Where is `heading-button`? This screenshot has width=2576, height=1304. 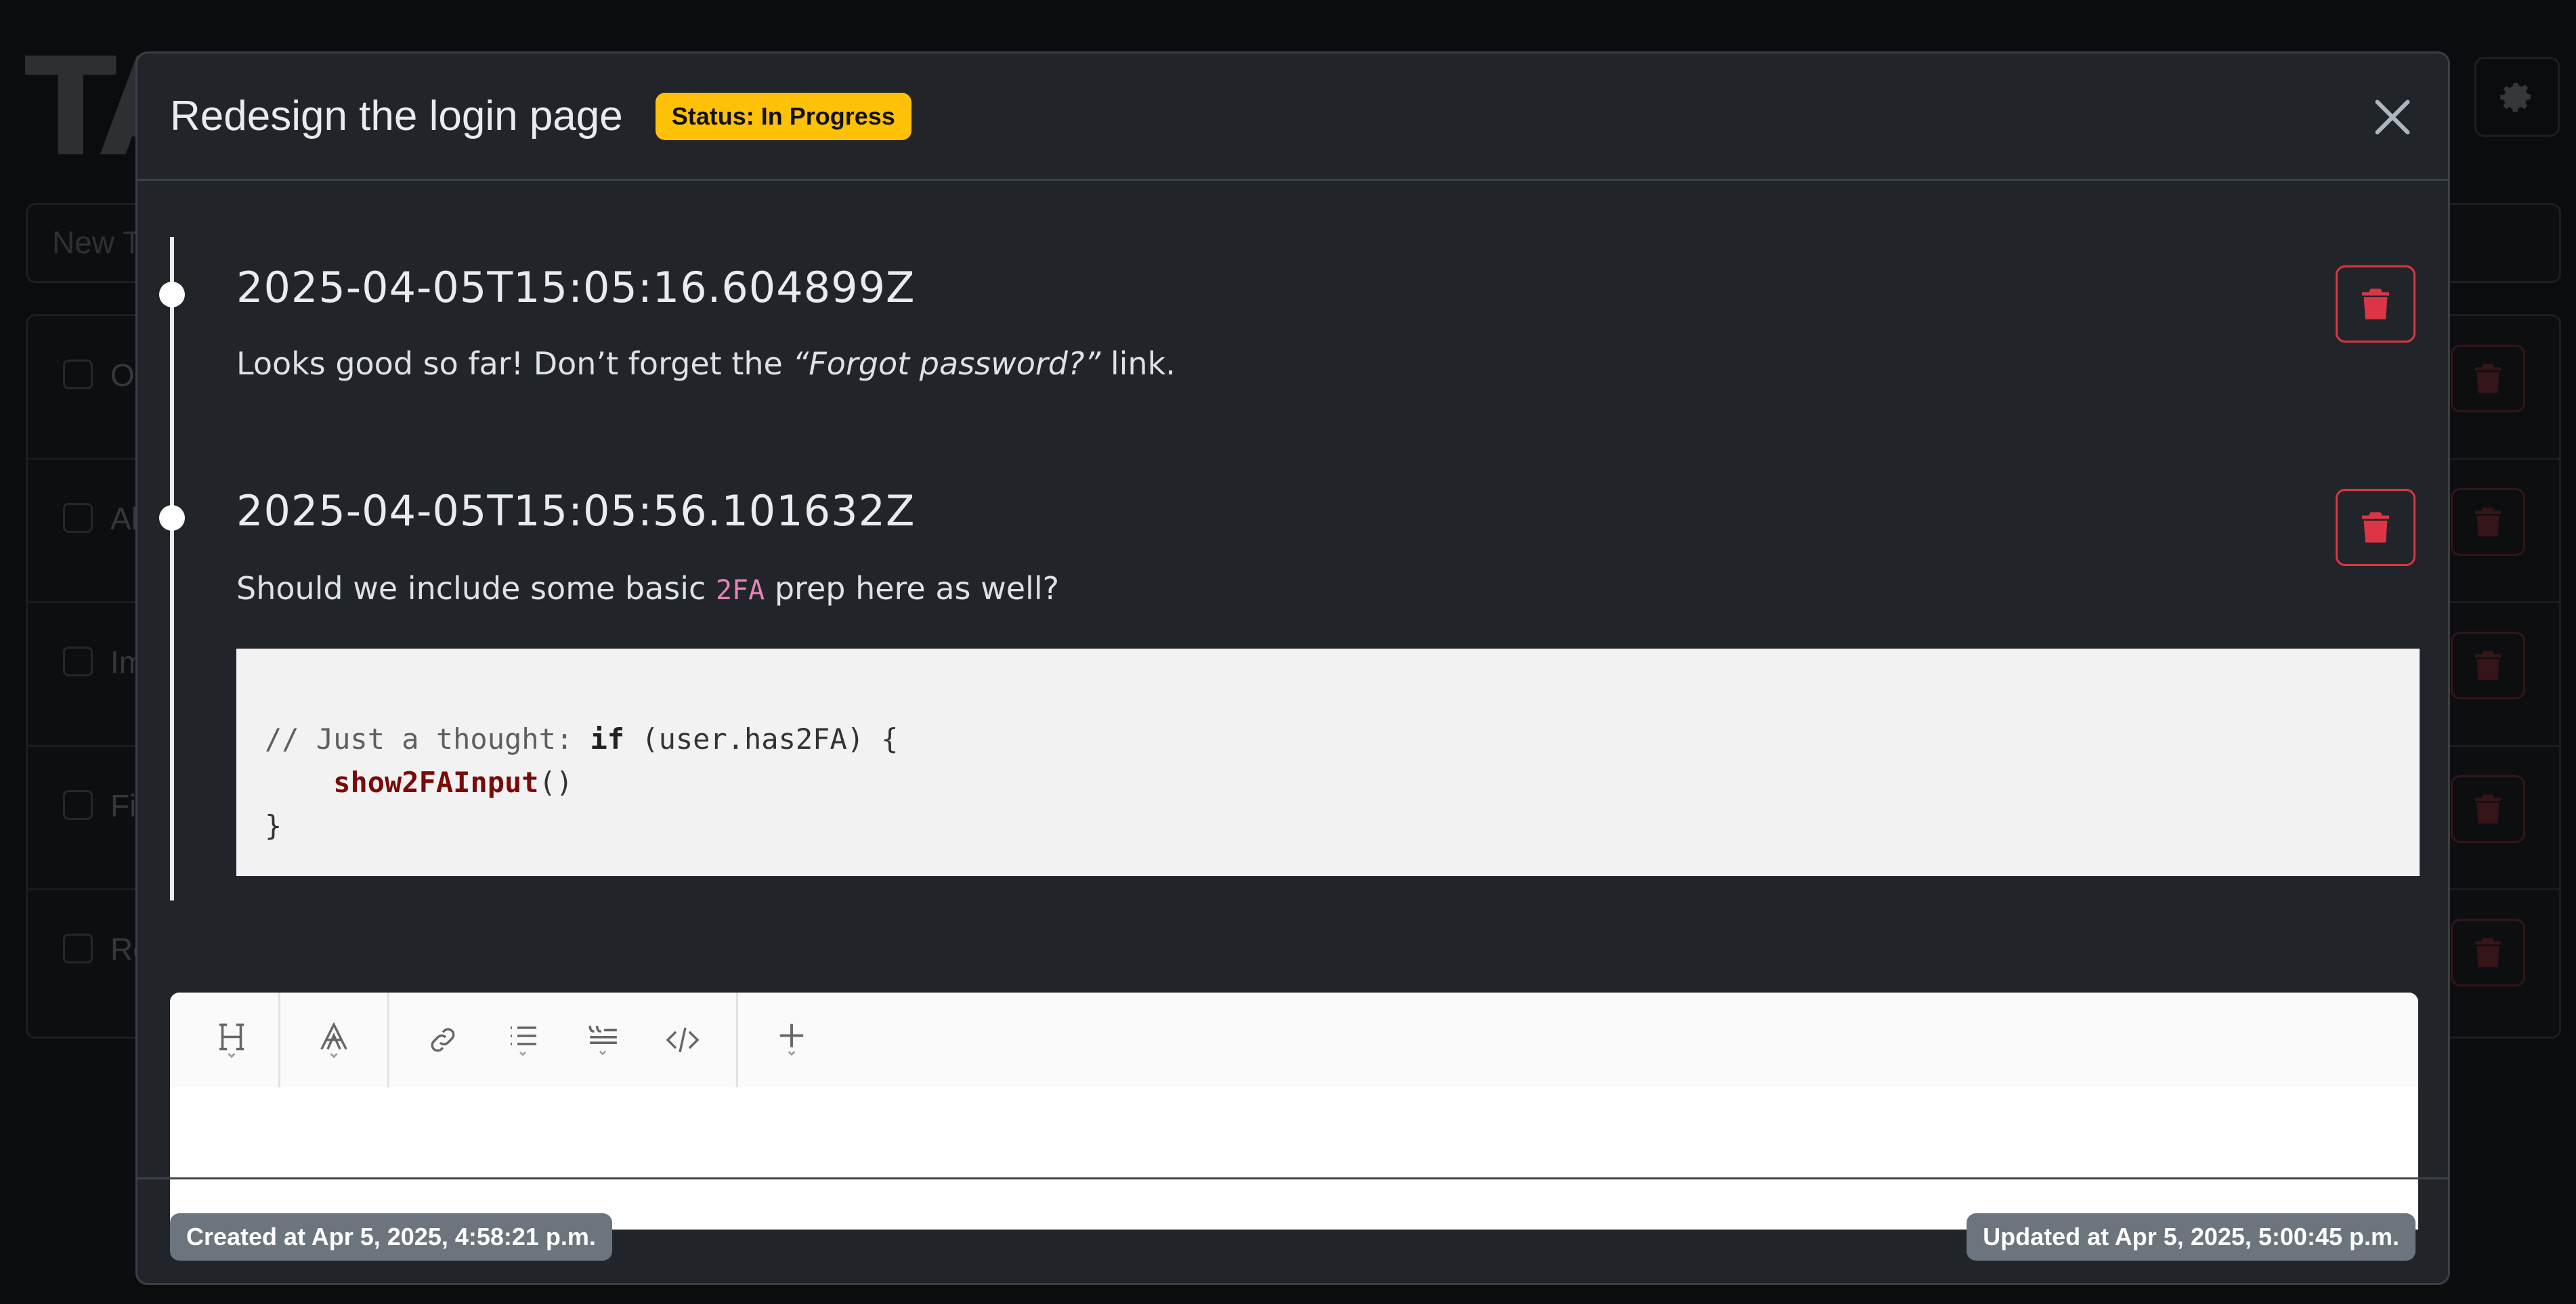 heading-button is located at coordinates (232, 1040).